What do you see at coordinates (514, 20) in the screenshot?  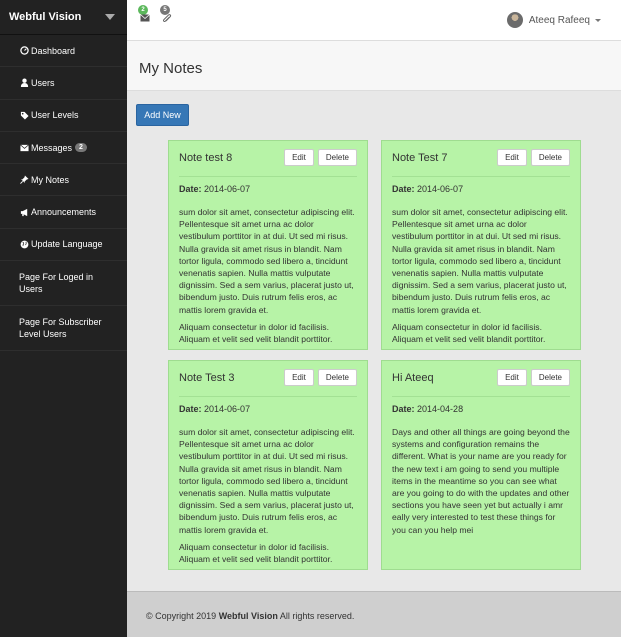 I see `avatar` at bounding box center [514, 20].